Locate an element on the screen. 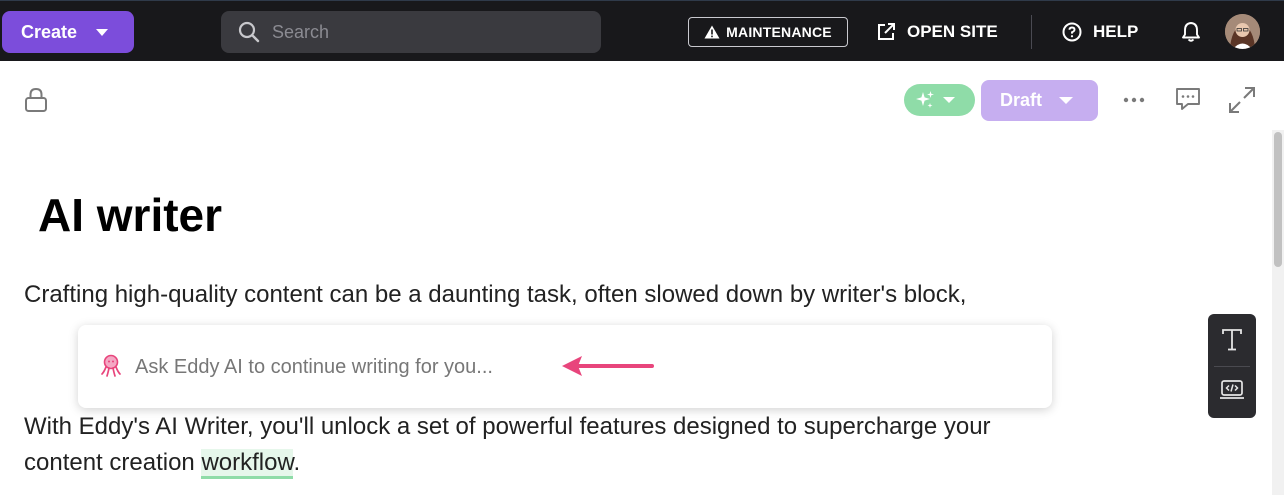 This screenshot has width=1284, height=495. code-block-tool-button is located at coordinates (1232, 390).